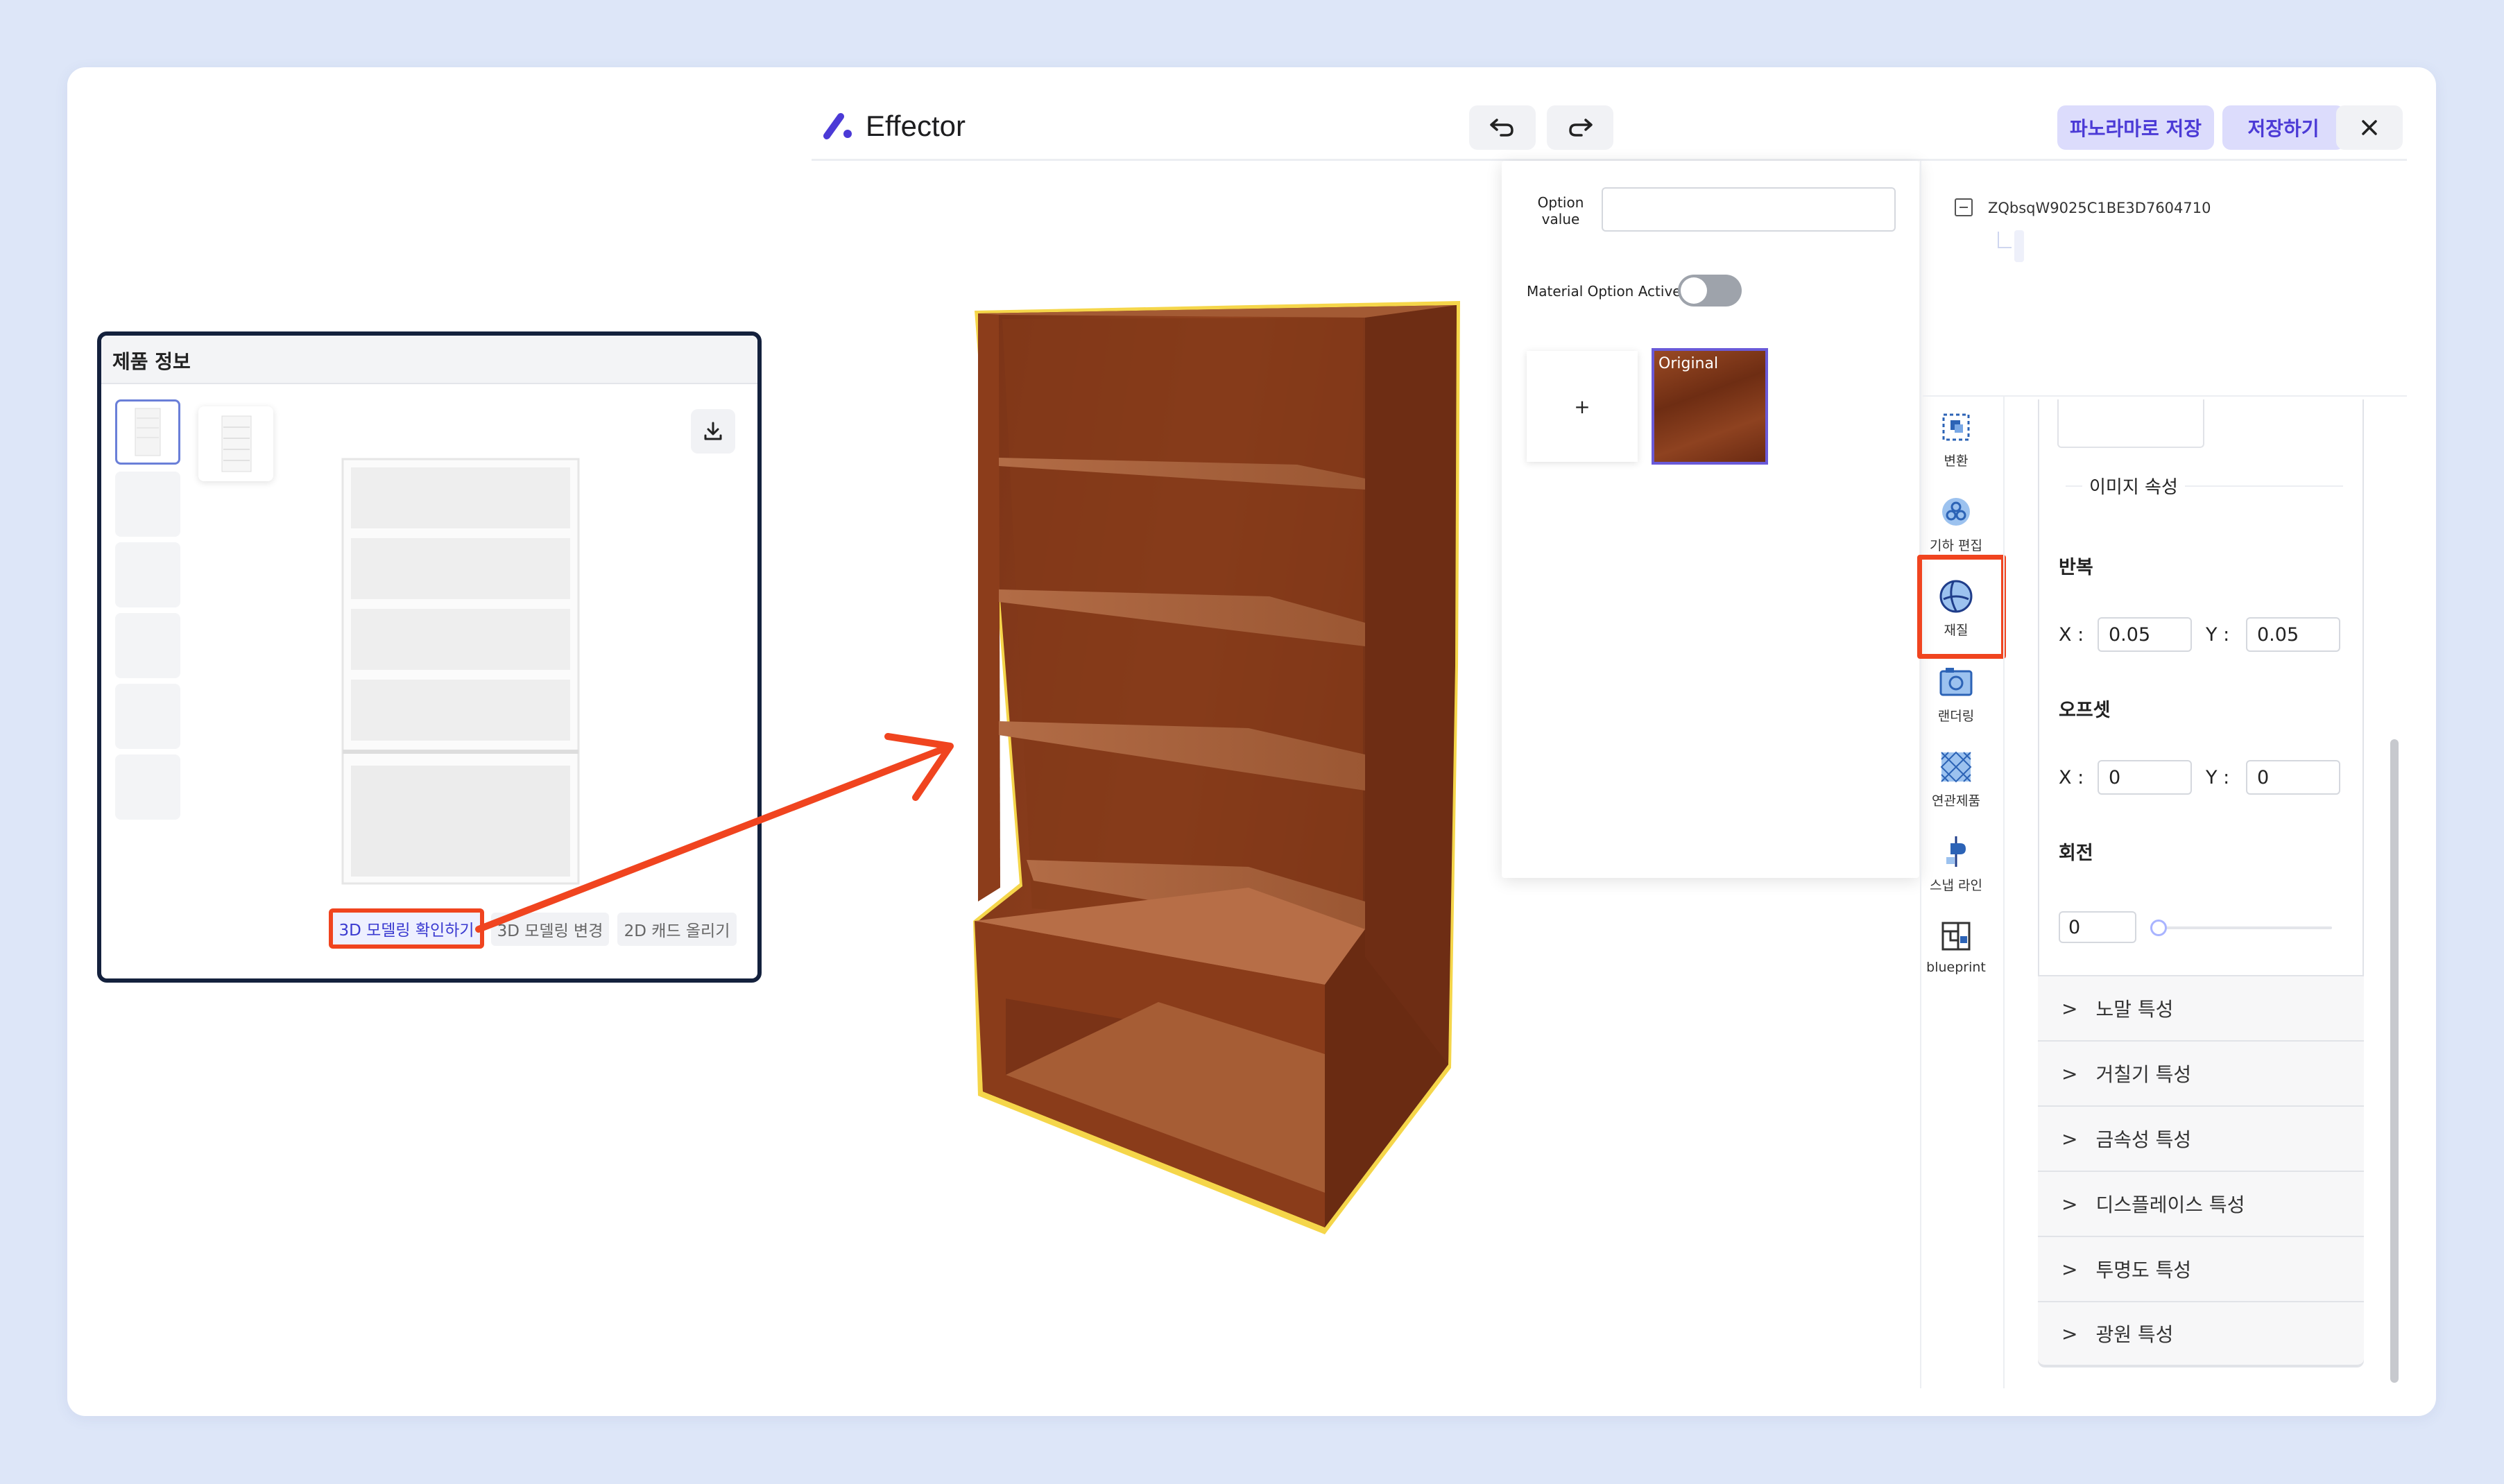  Describe the element at coordinates (2004, 892) in the screenshot. I see `toolbar-divider` at that location.